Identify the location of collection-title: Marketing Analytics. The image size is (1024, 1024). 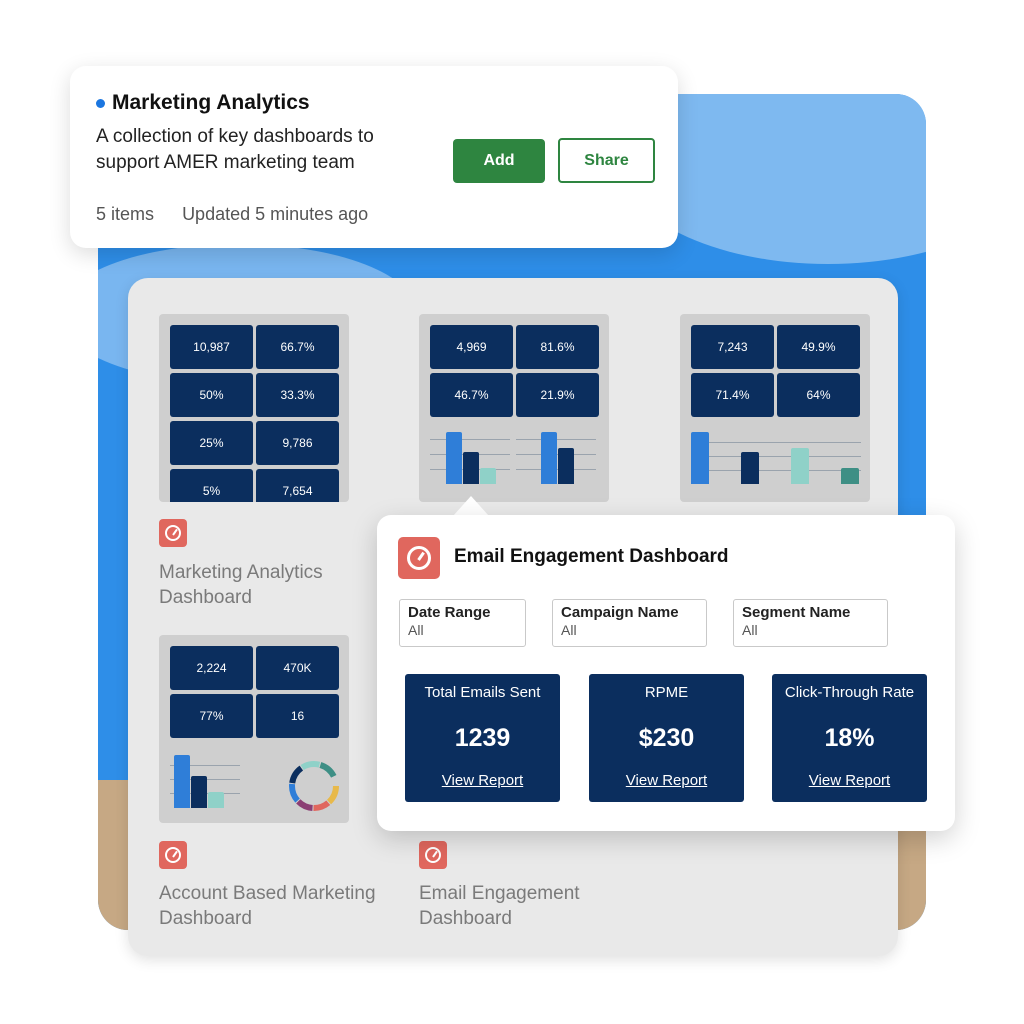
(211, 102).